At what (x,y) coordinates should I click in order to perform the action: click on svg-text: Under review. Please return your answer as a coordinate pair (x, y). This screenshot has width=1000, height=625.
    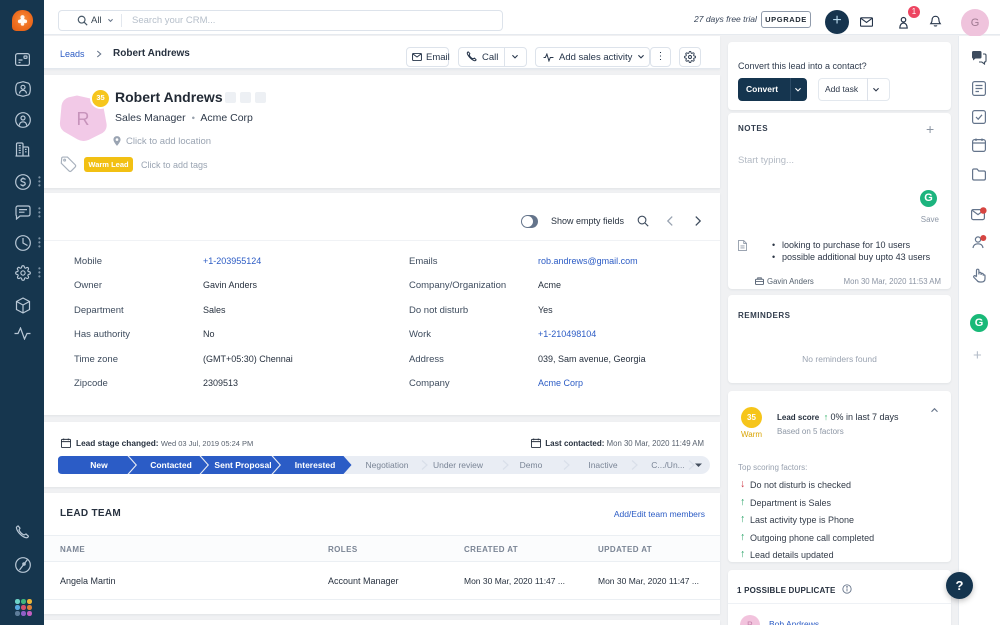
    Looking at the image, I should click on (458, 465).